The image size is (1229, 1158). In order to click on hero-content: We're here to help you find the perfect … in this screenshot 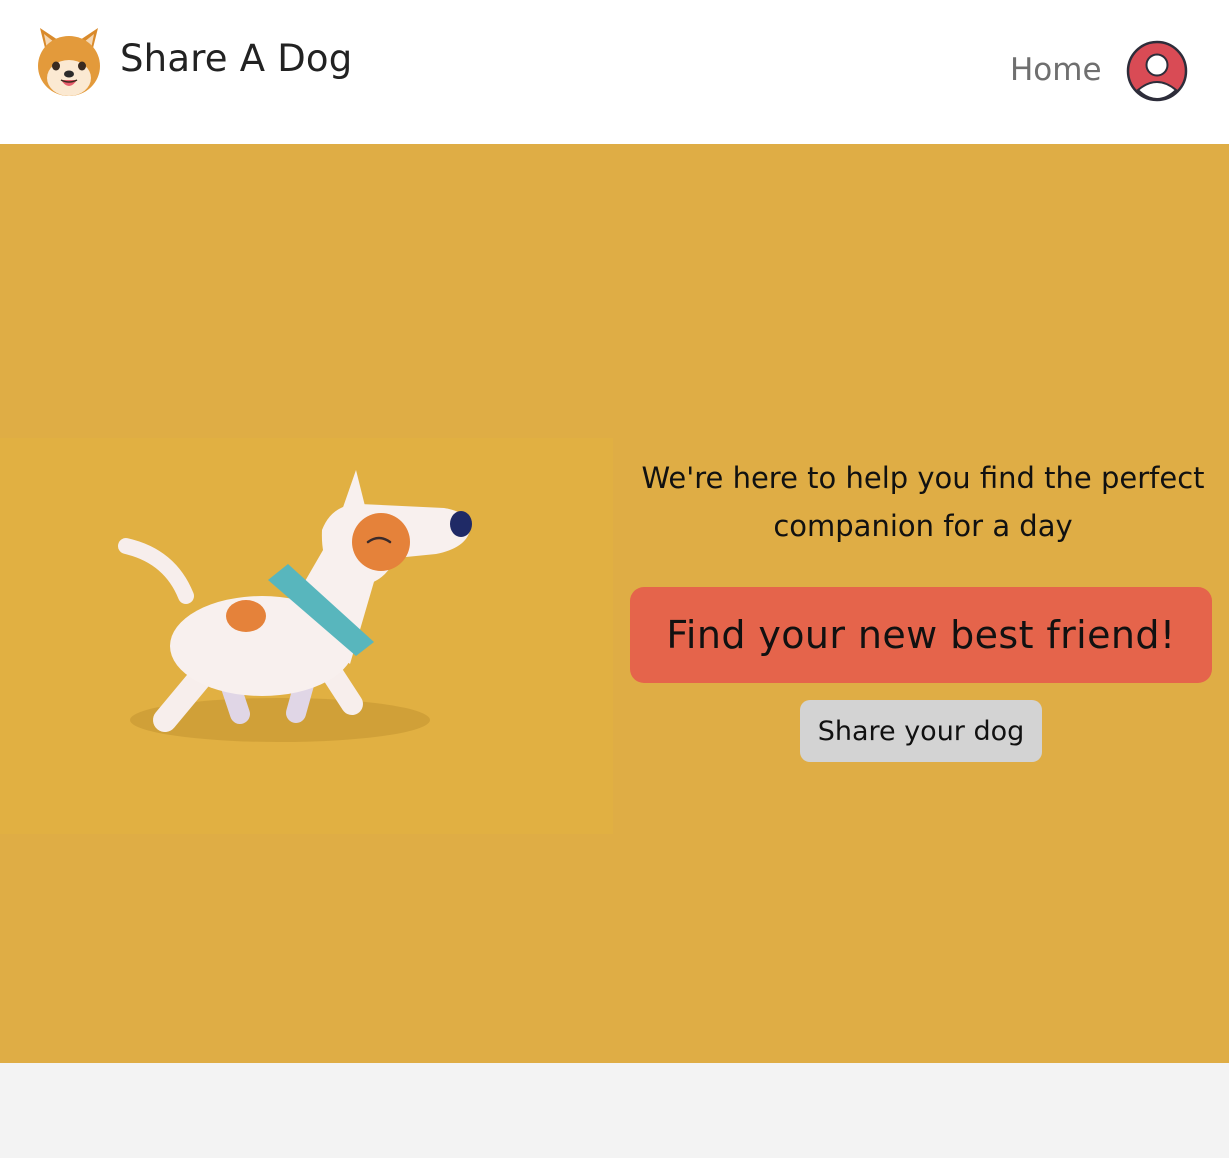, I will do `click(921, 608)`.